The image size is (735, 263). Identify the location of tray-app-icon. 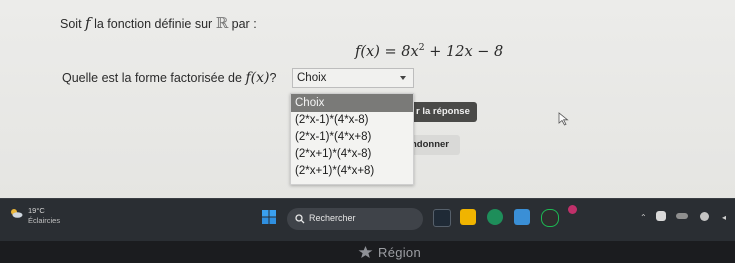
(661, 216).